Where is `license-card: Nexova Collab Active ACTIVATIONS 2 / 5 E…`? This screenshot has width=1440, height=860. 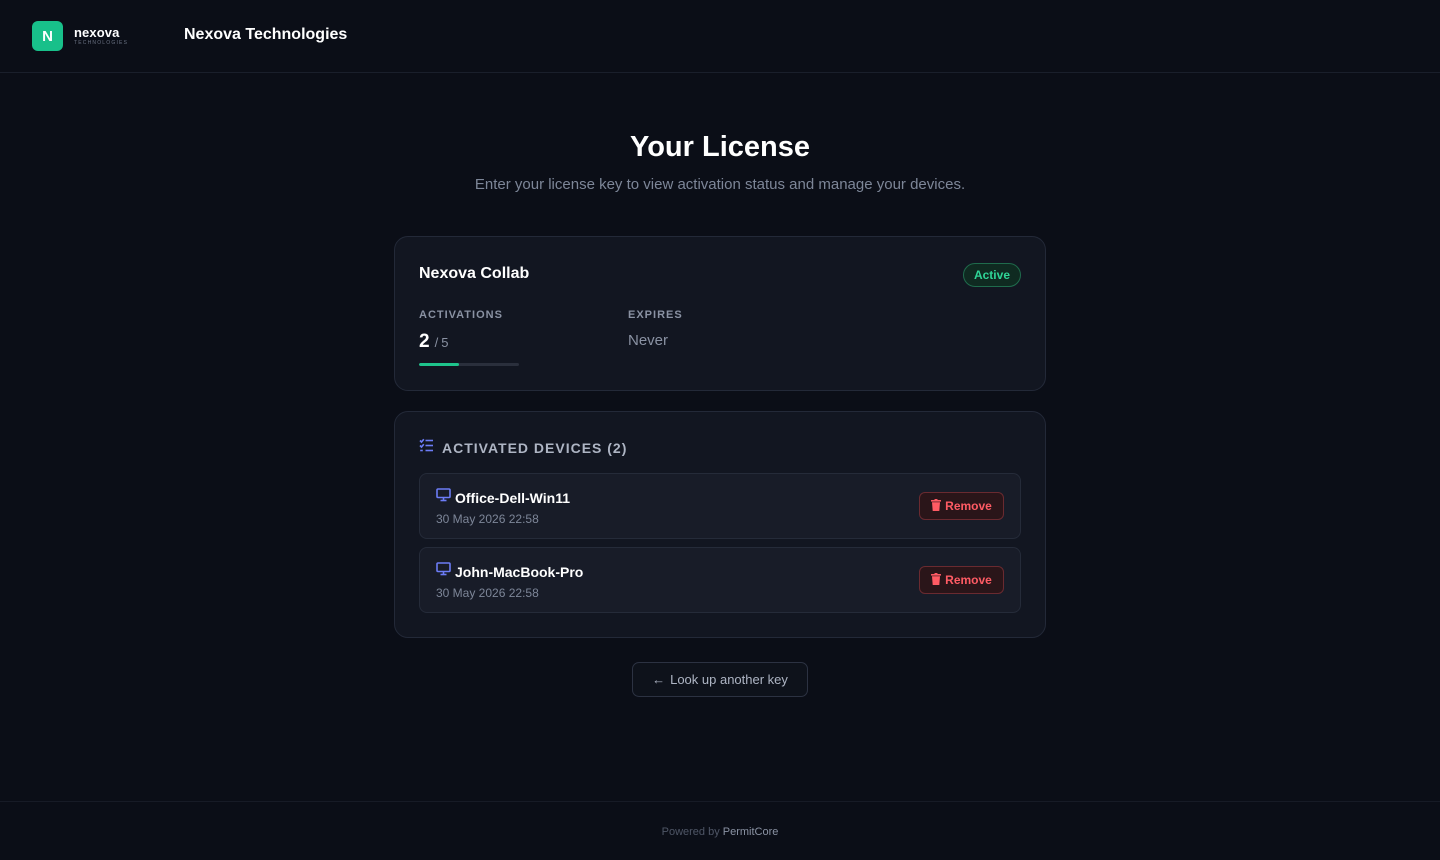 license-card: Nexova Collab Active ACTIVATIONS 2 / 5 E… is located at coordinates (720, 313).